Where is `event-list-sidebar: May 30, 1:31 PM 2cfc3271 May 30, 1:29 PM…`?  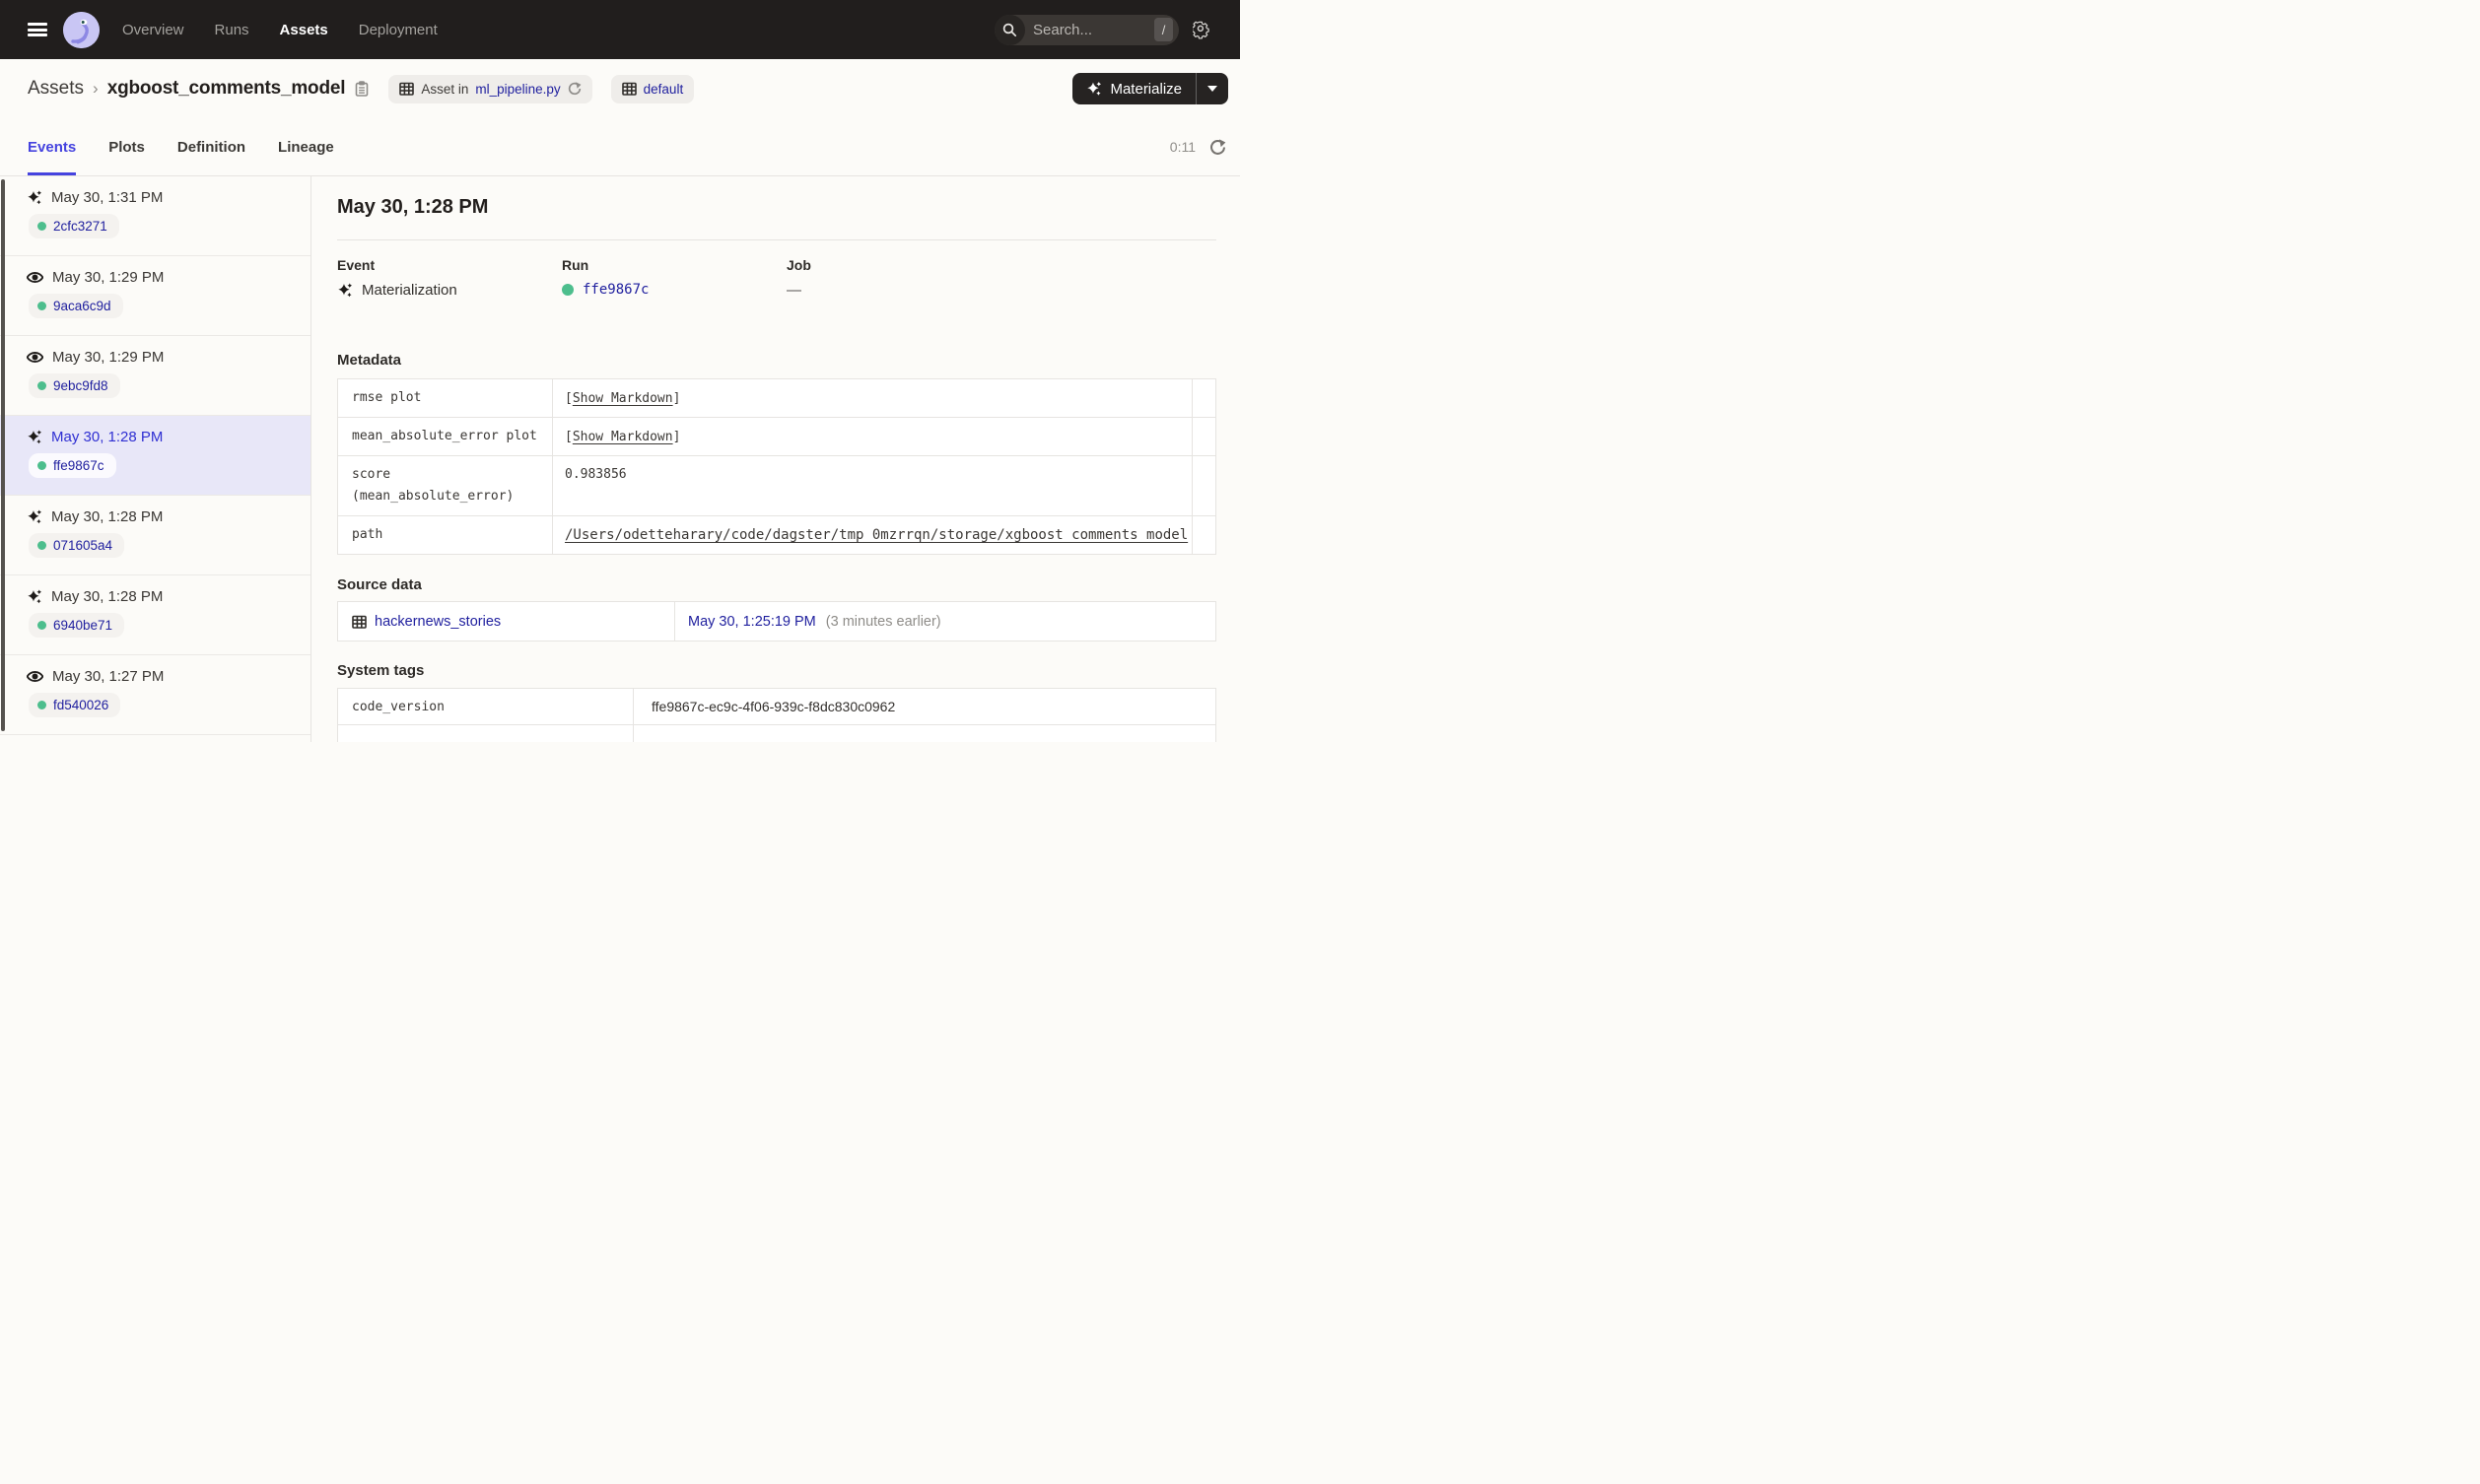 event-list-sidebar: May 30, 1:31 PM 2cfc3271 May 30, 1:29 PM… is located at coordinates (155, 459).